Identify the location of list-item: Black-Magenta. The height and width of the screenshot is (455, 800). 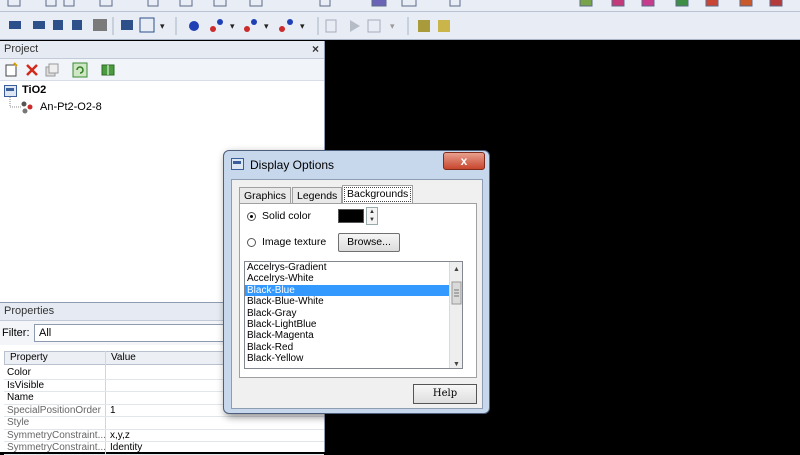
(353, 335).